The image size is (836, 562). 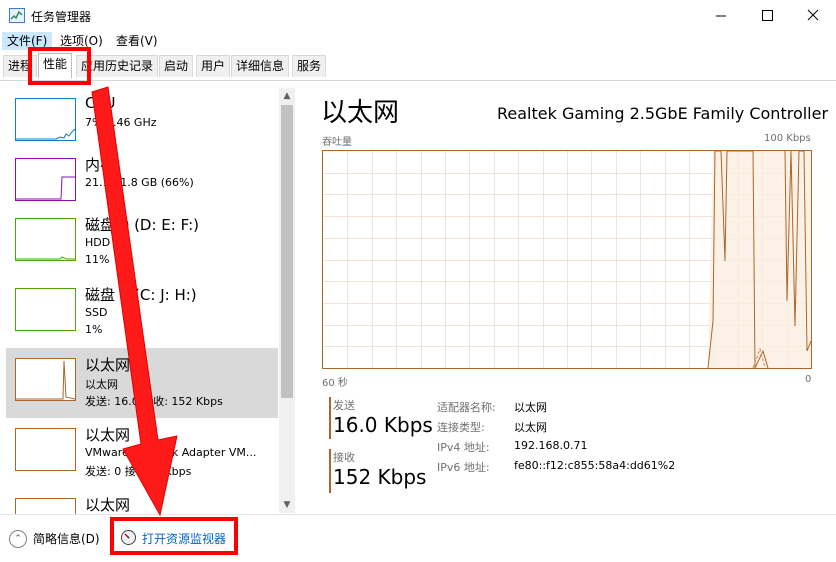 What do you see at coordinates (45, 379) in the screenshot?
I see `ethernet-thumbnail` at bounding box center [45, 379].